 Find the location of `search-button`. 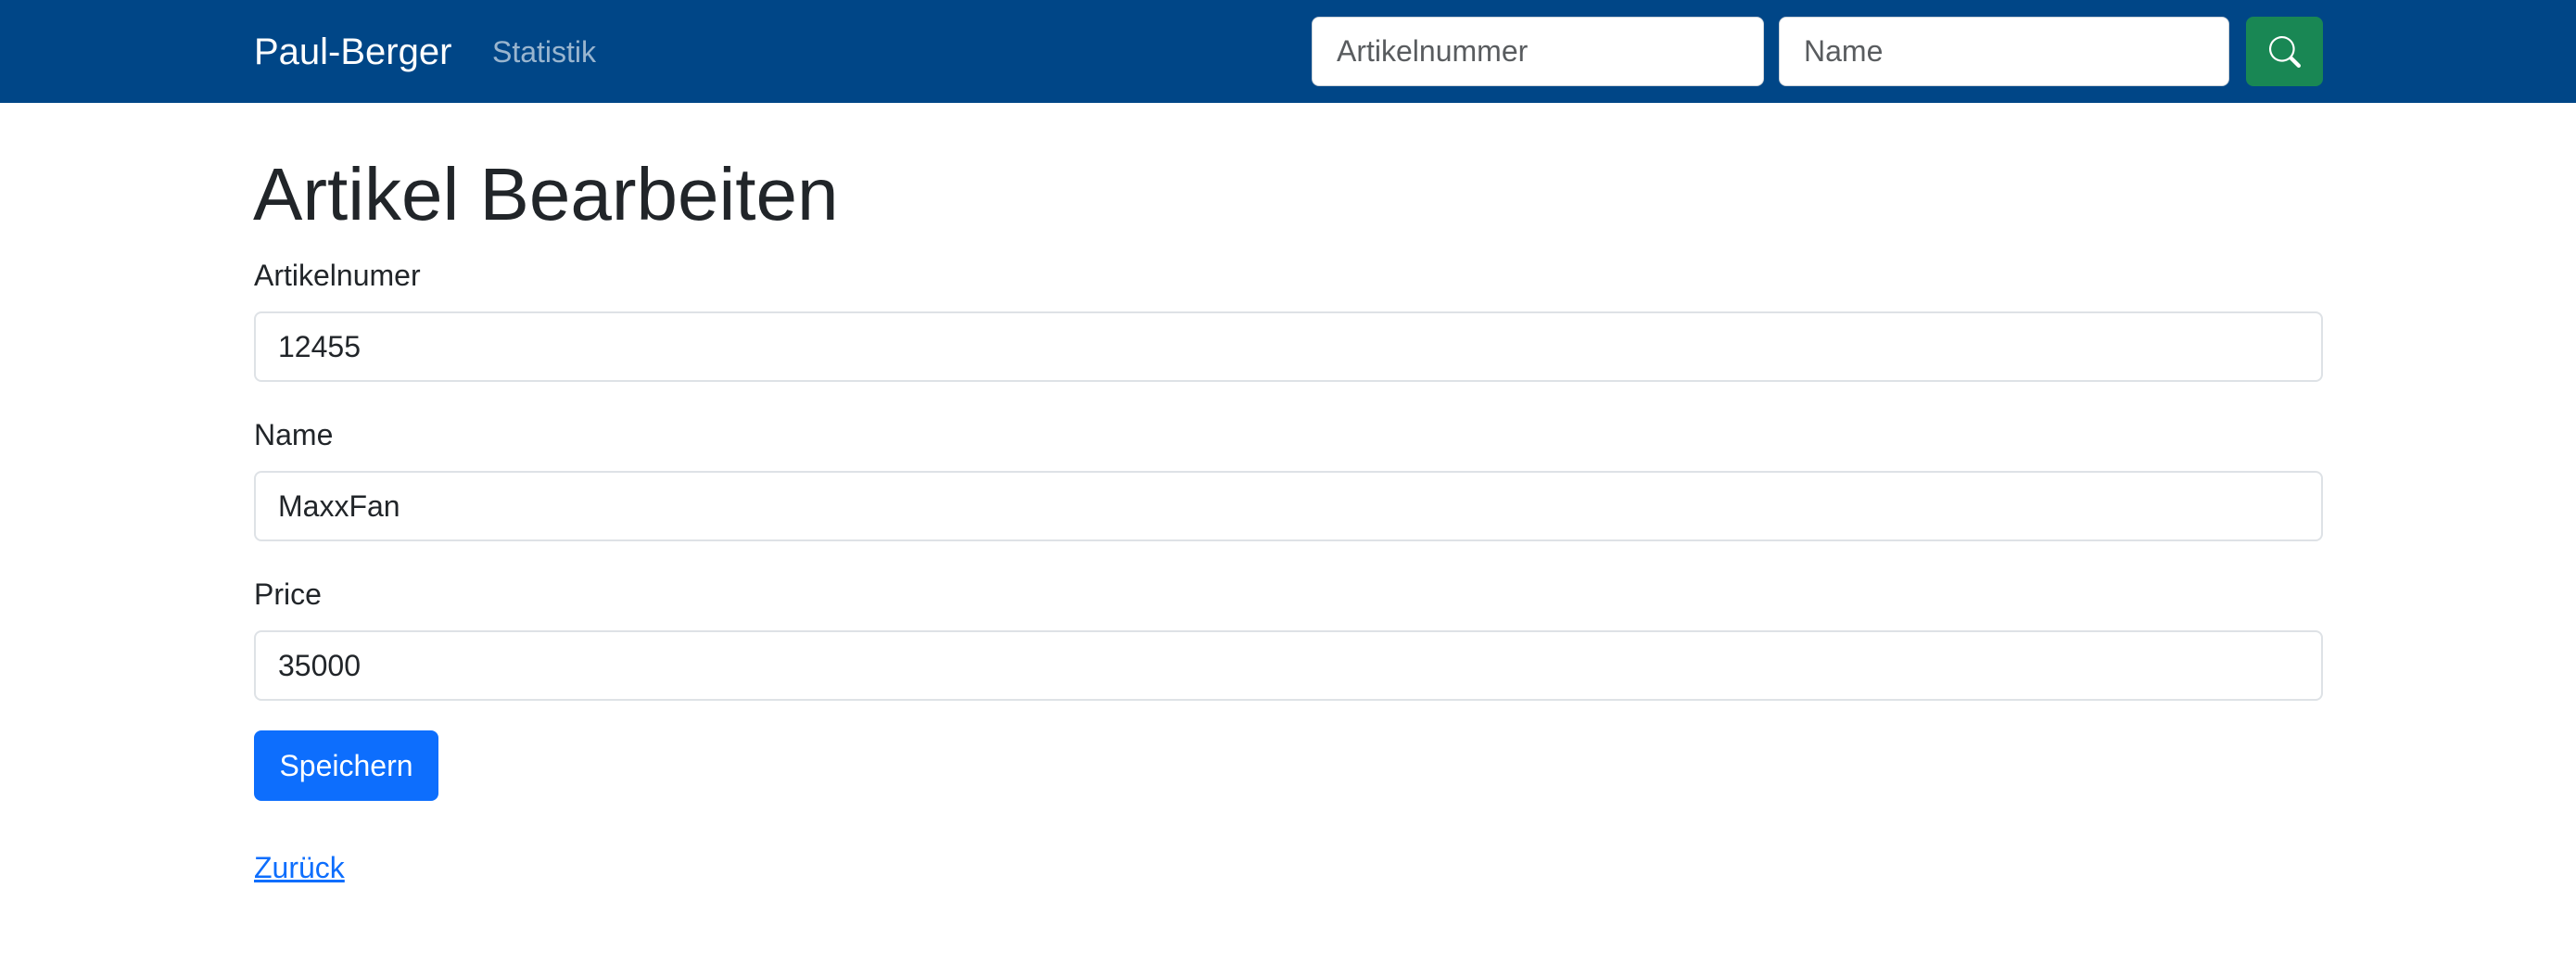

search-button is located at coordinates (2284, 52).